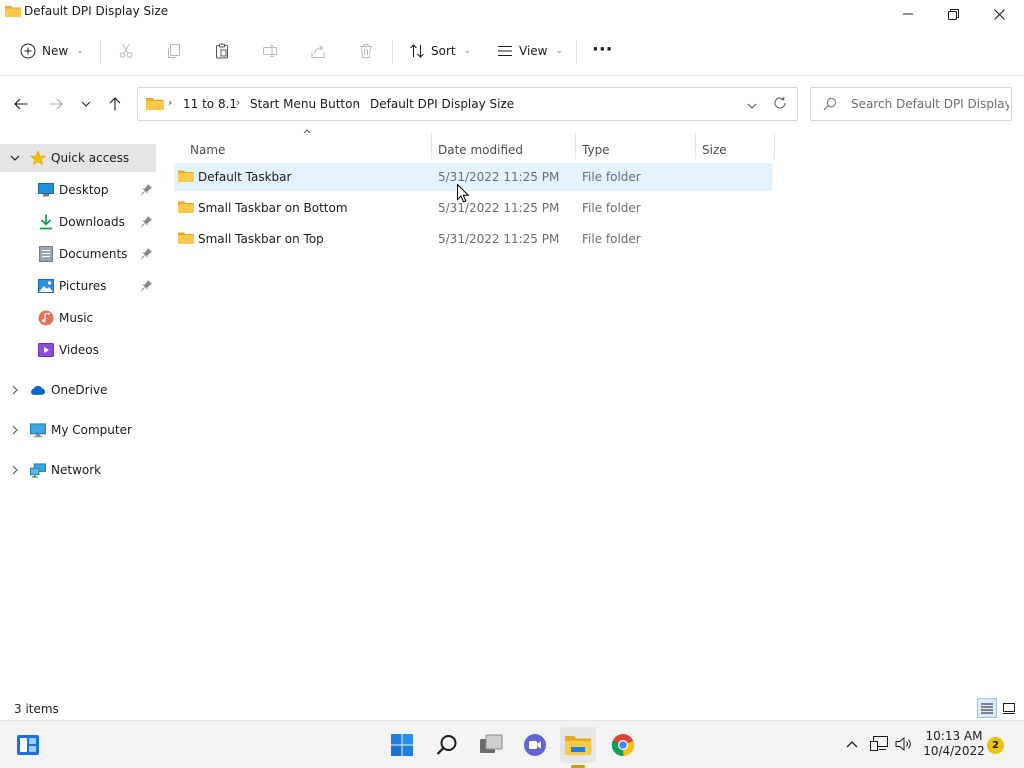 The image size is (1024, 768). I want to click on sidebar-item-label: OneDrive, so click(79, 390).